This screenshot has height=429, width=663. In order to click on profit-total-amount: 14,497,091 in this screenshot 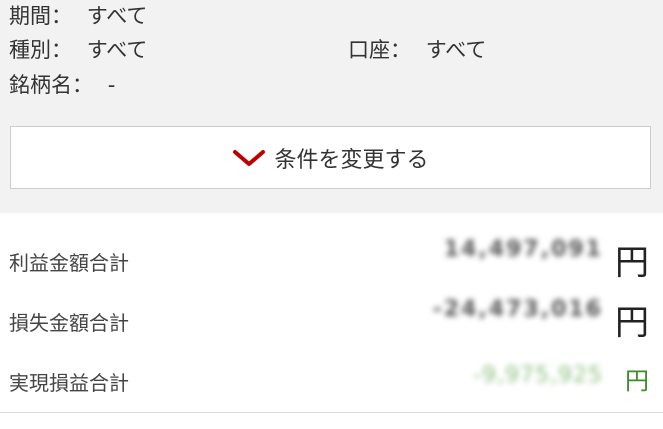, I will do `click(523, 249)`.